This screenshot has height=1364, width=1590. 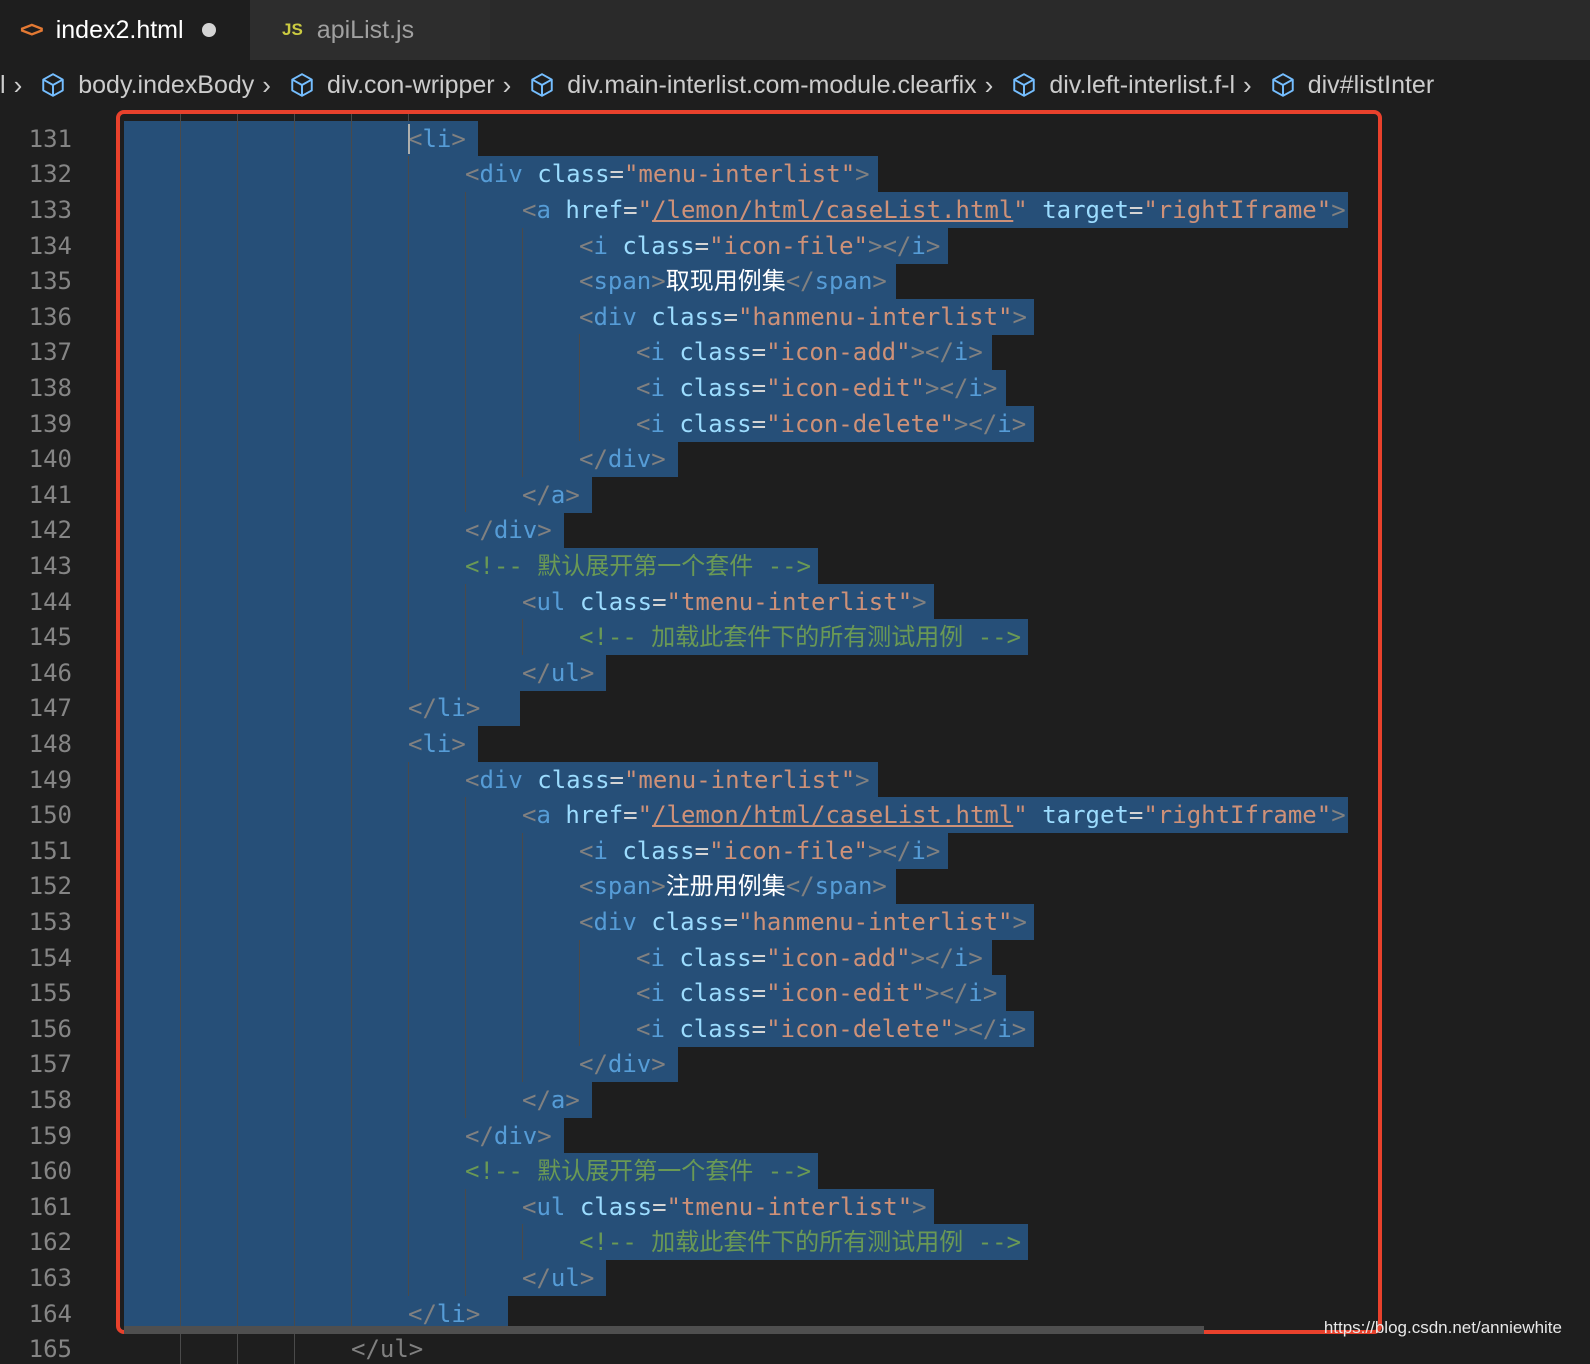 I want to click on breadcrumb-item: body.indexBody, so click(x=139, y=85).